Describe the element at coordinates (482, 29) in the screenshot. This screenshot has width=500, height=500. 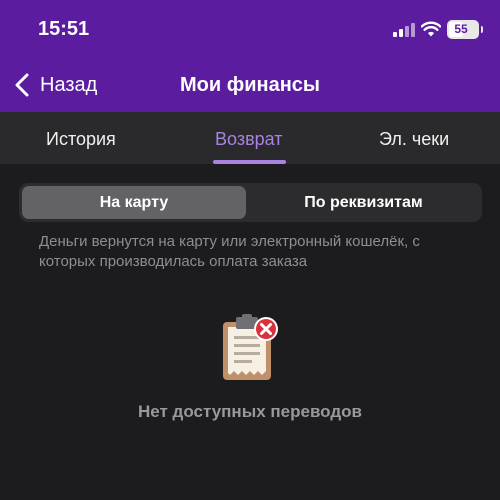
I see `battery-nub` at that location.